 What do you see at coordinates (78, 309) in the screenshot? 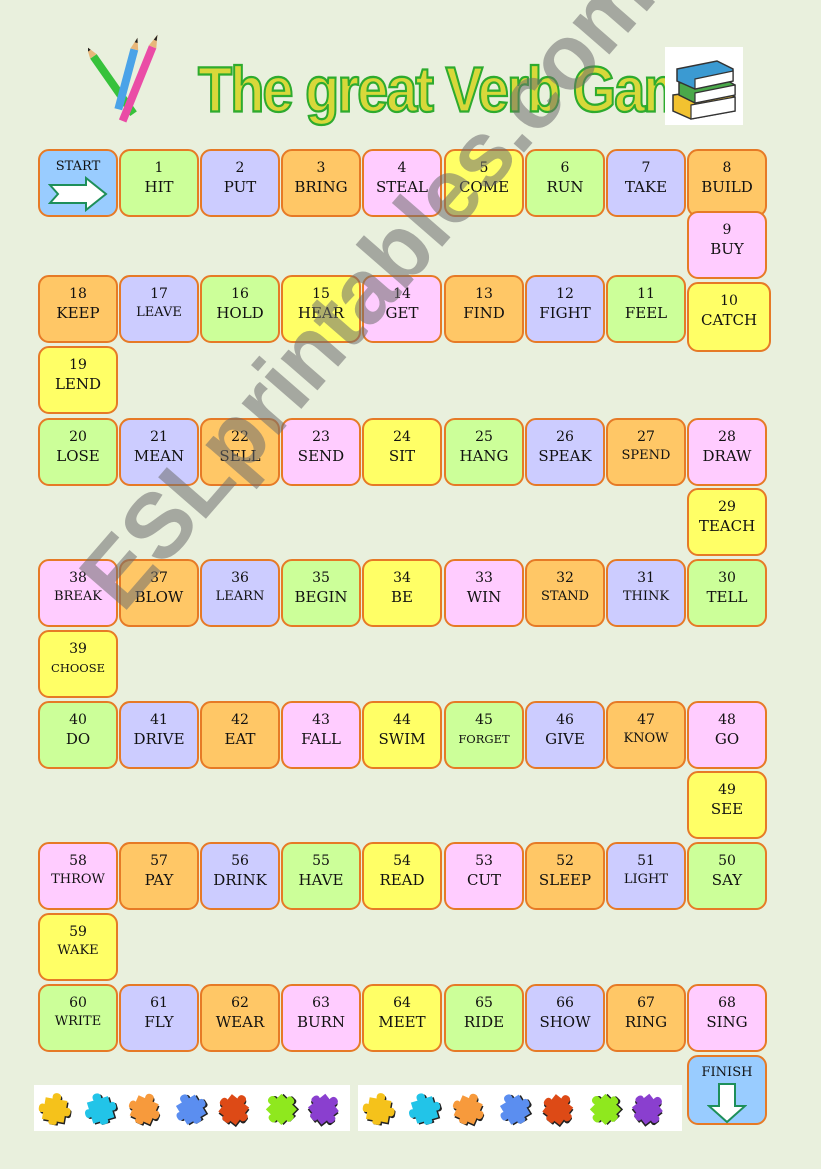
I see `board-square: 18 KEEP` at bounding box center [78, 309].